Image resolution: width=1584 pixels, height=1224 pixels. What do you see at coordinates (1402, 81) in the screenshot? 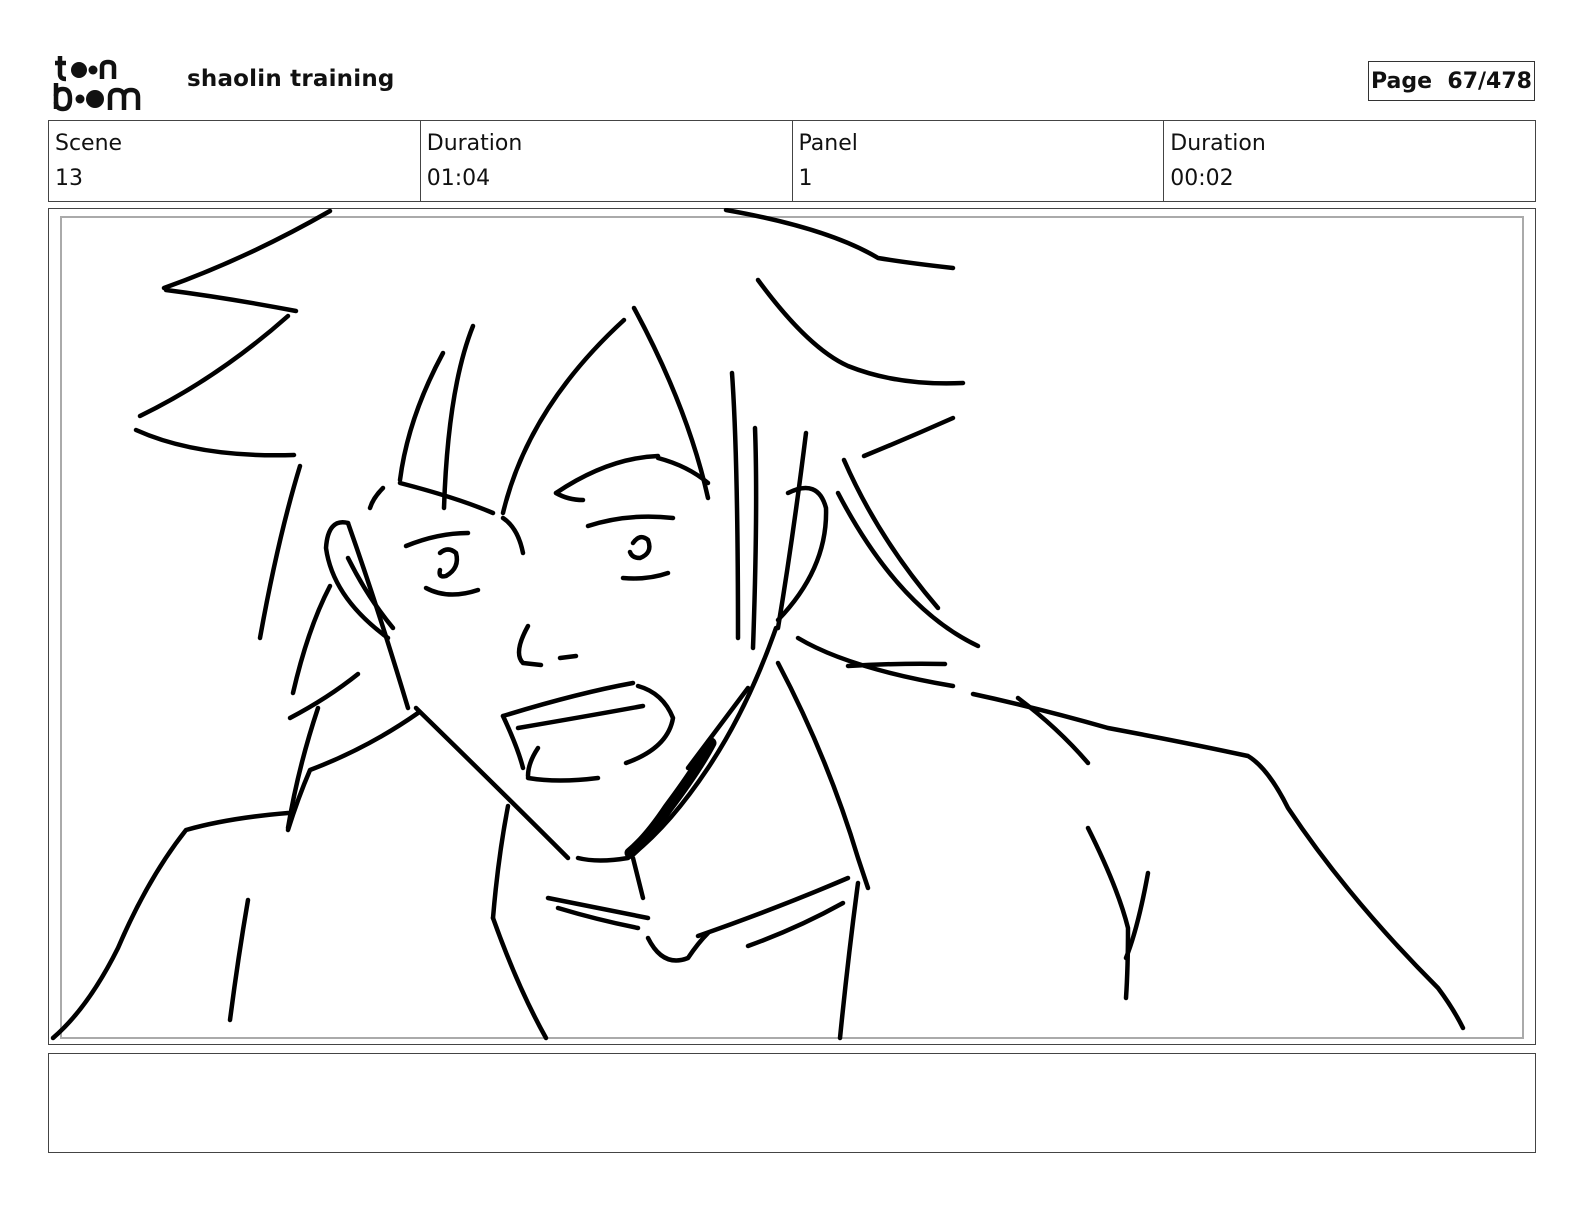
I see `page-label: Page` at bounding box center [1402, 81].